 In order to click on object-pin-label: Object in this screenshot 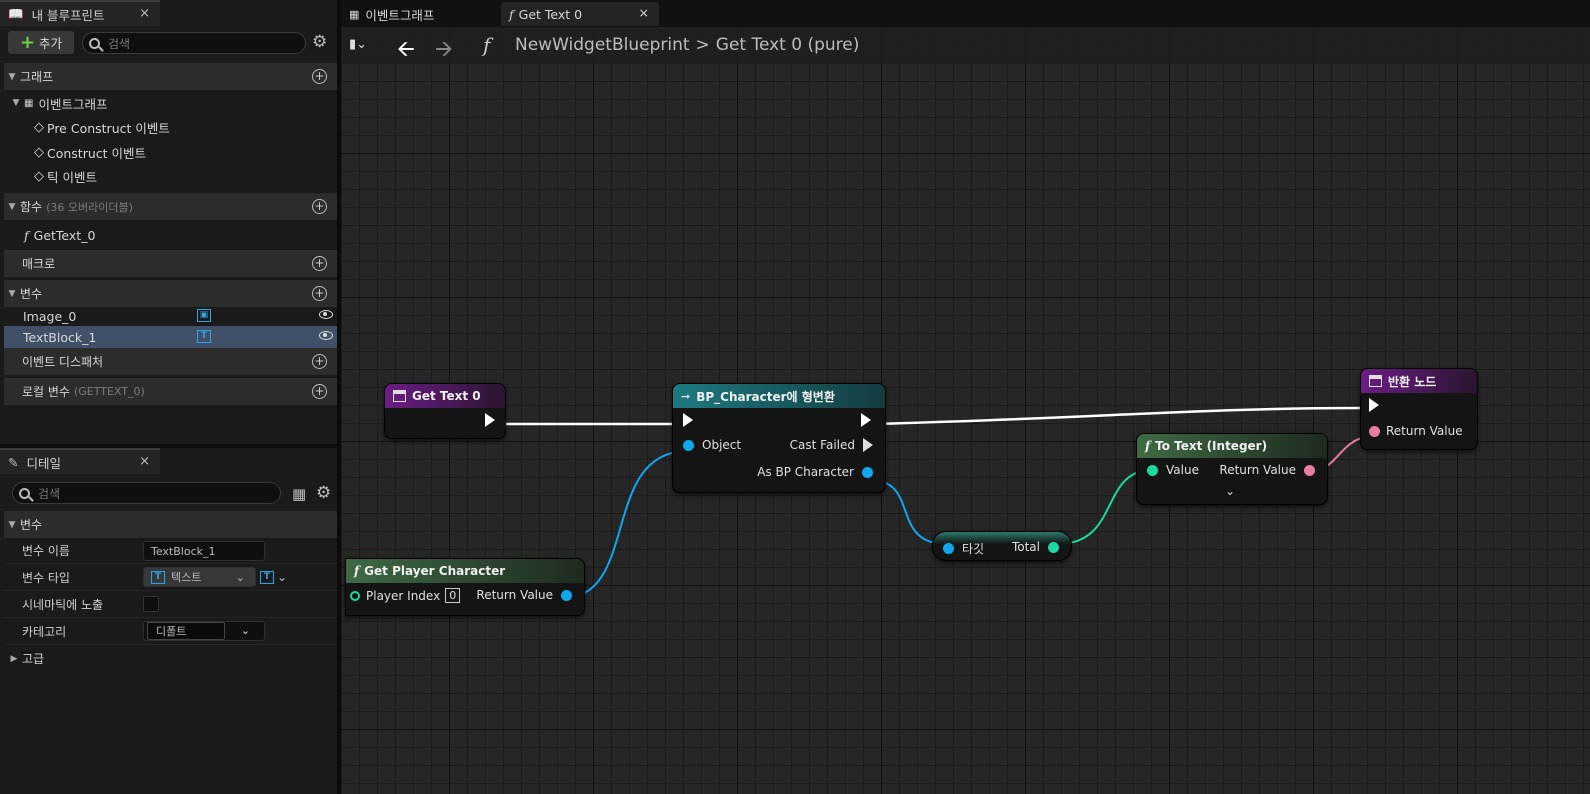, I will do `click(722, 445)`.